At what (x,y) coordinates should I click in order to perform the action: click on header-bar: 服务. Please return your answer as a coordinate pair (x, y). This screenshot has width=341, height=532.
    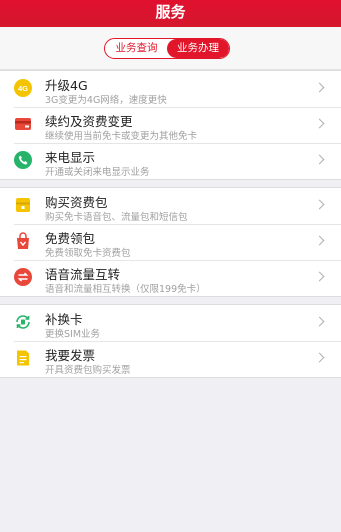
    Looking at the image, I should click on (170, 13).